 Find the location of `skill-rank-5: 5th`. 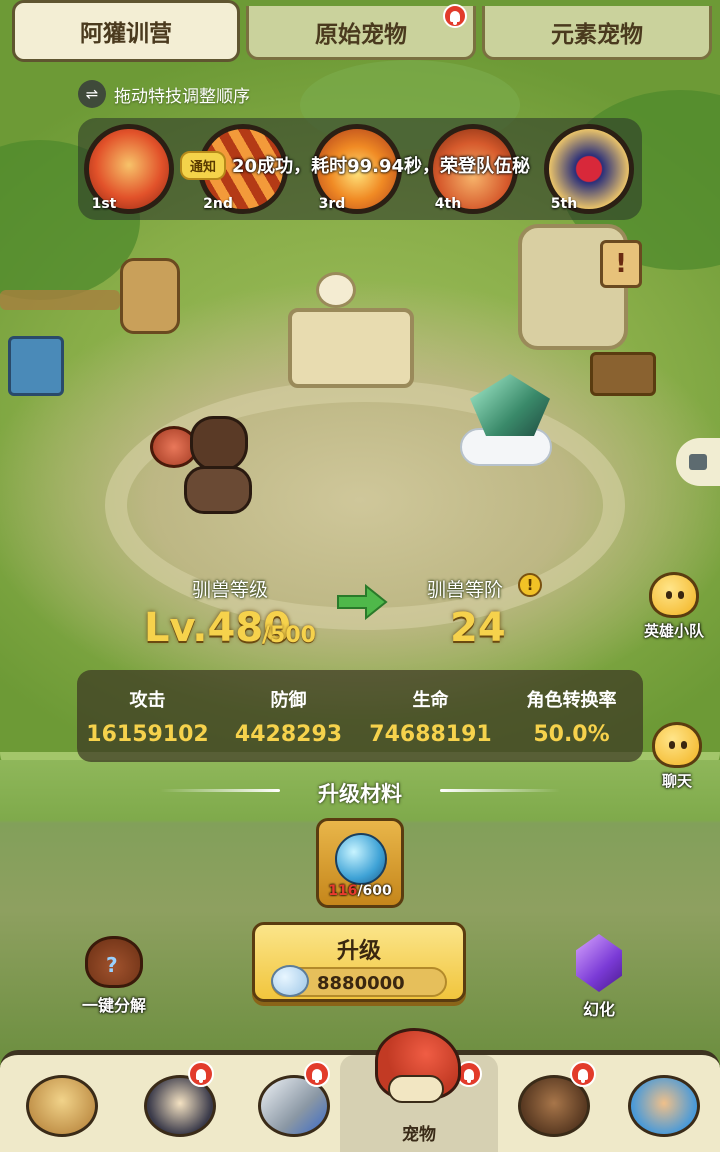

skill-rank-5: 5th is located at coordinates (564, 204).